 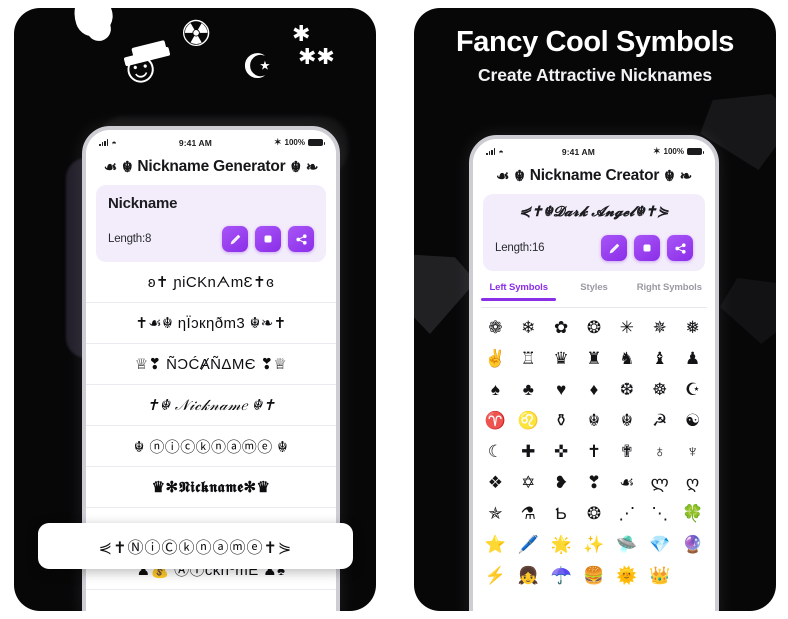 What do you see at coordinates (626, 576) in the screenshot?
I see `symbol-cell: 🌞` at bounding box center [626, 576].